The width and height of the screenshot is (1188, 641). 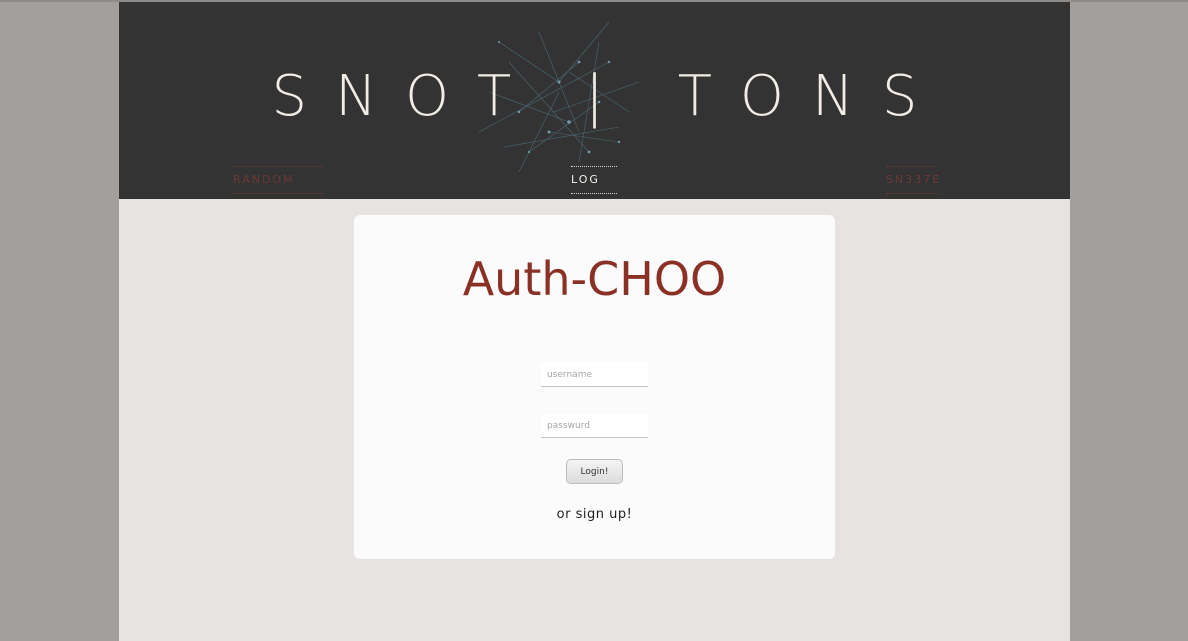 What do you see at coordinates (594, 97) in the screenshot?
I see `site-logo: SNOT | TONS` at bounding box center [594, 97].